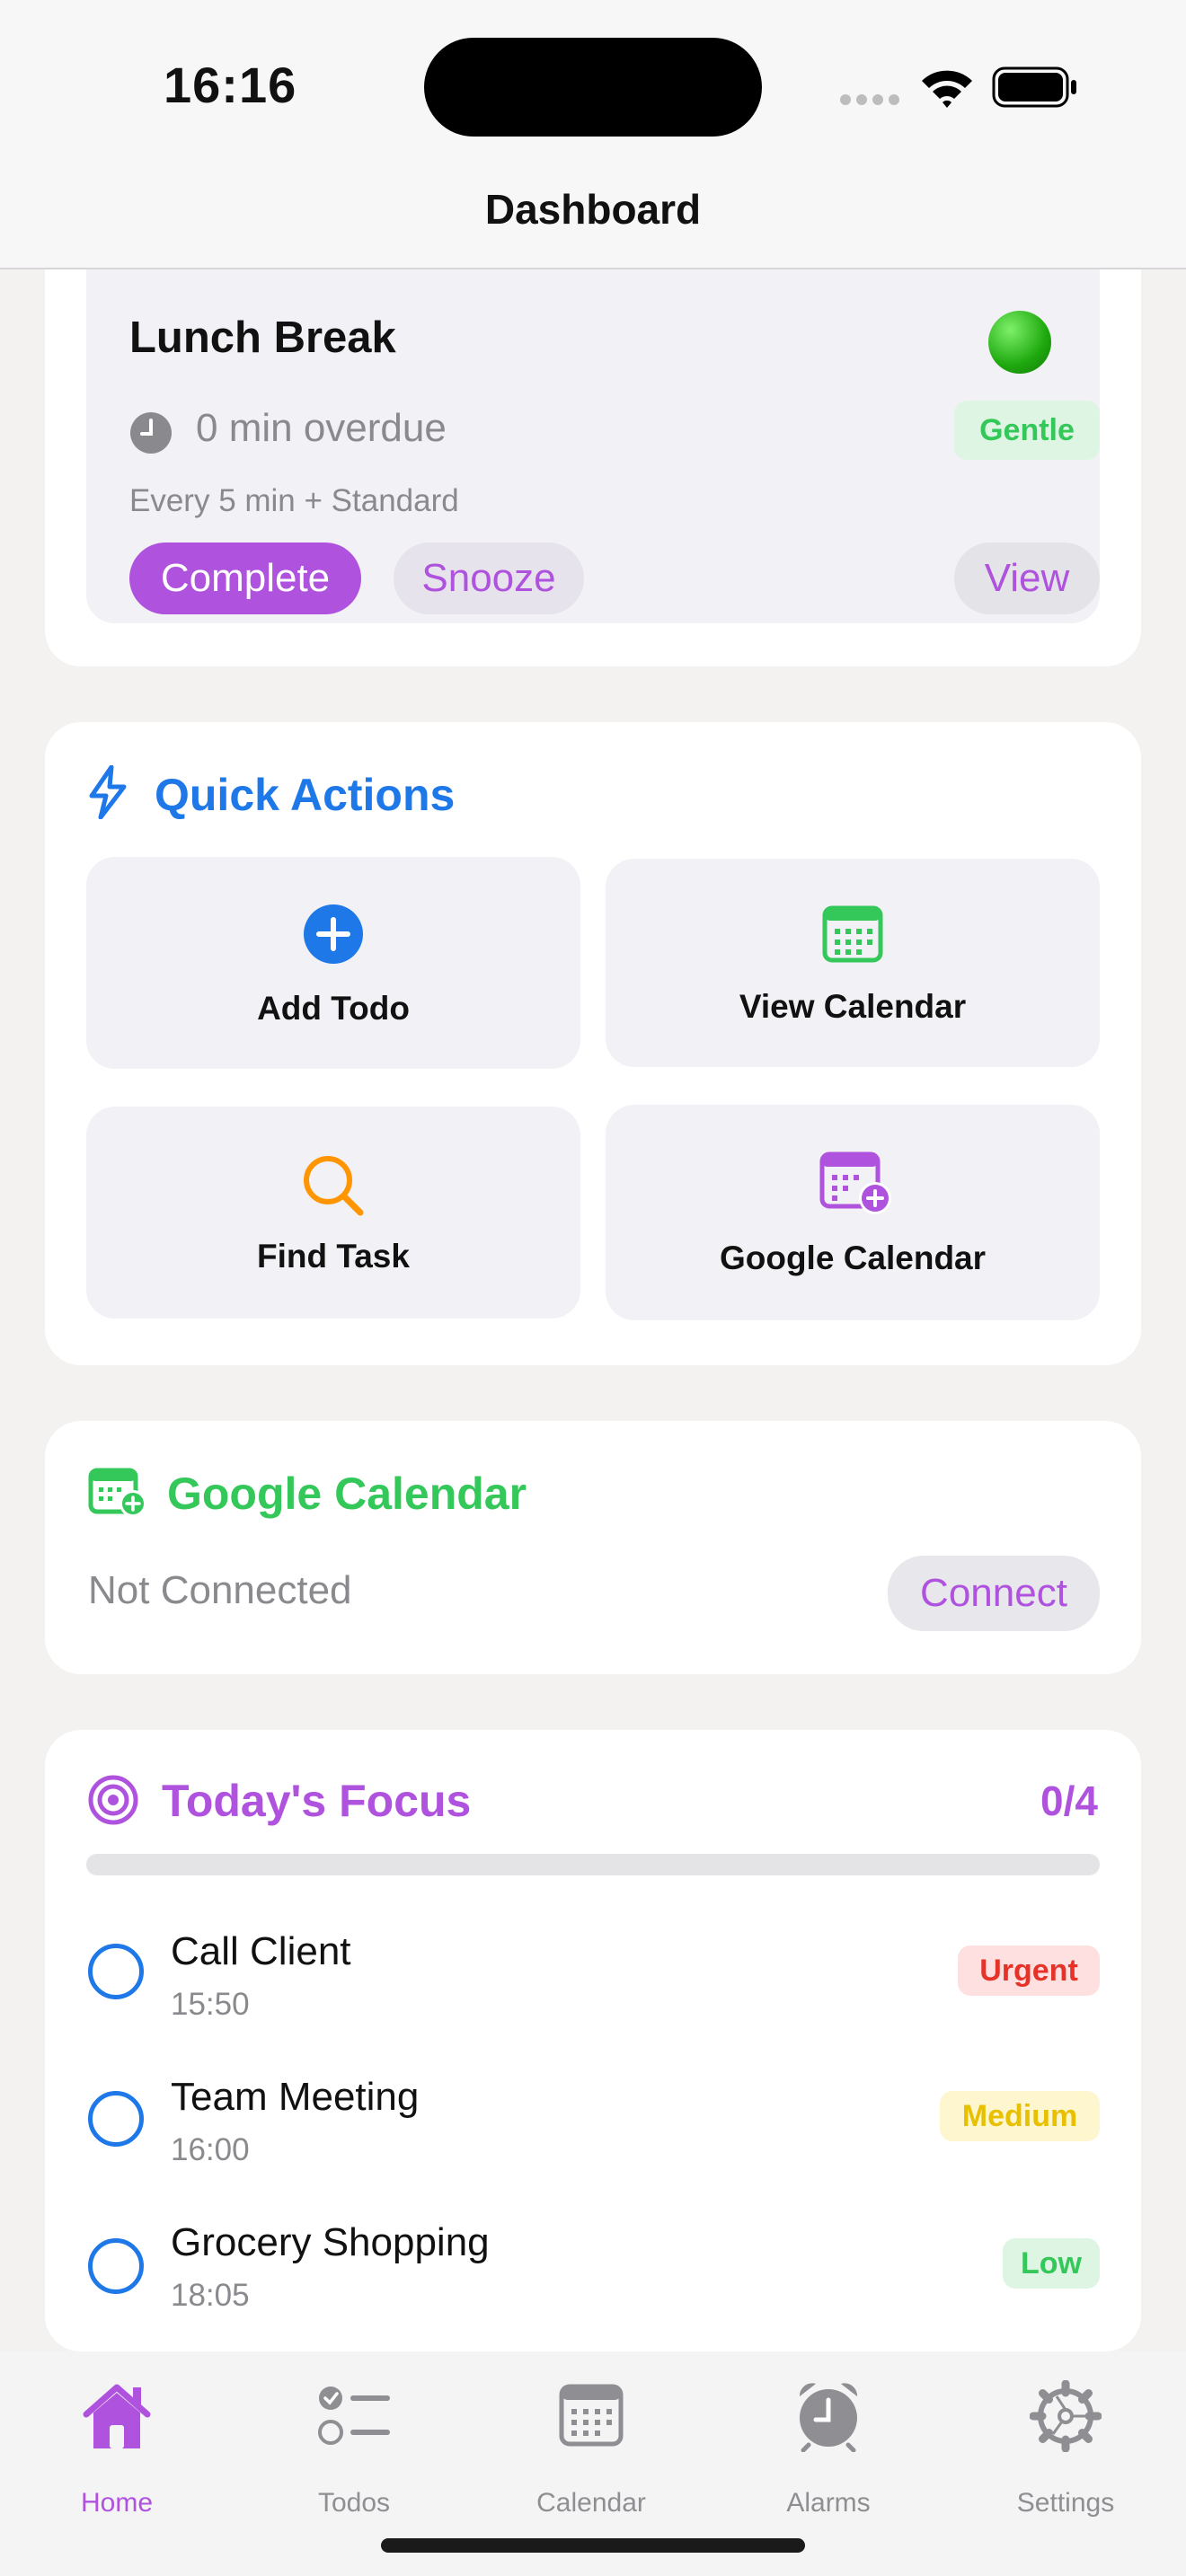 This screenshot has width=1186, height=2576. I want to click on tab-label: Todos, so click(354, 2503).